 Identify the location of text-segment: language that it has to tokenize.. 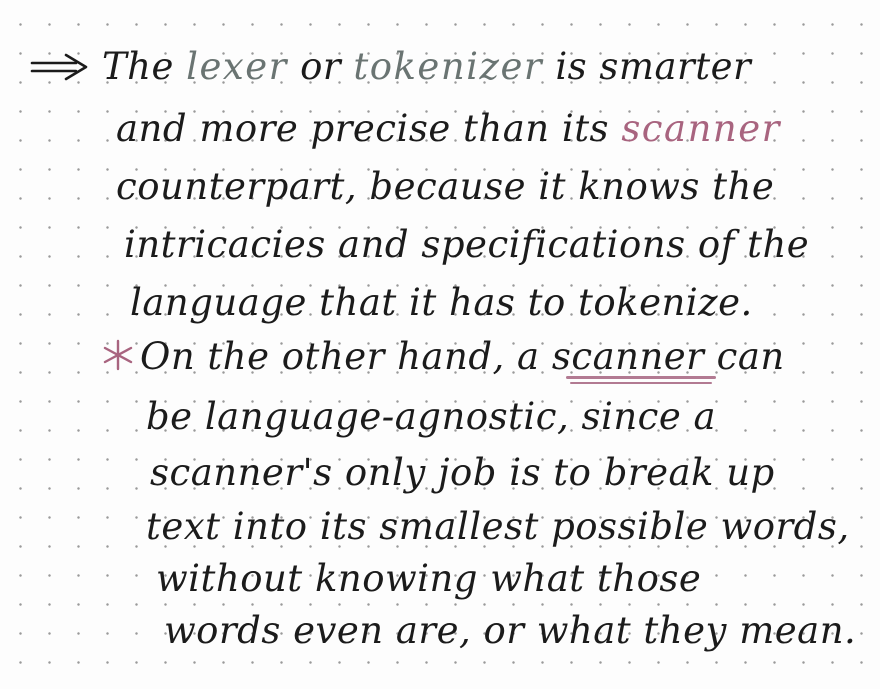
(441, 302).